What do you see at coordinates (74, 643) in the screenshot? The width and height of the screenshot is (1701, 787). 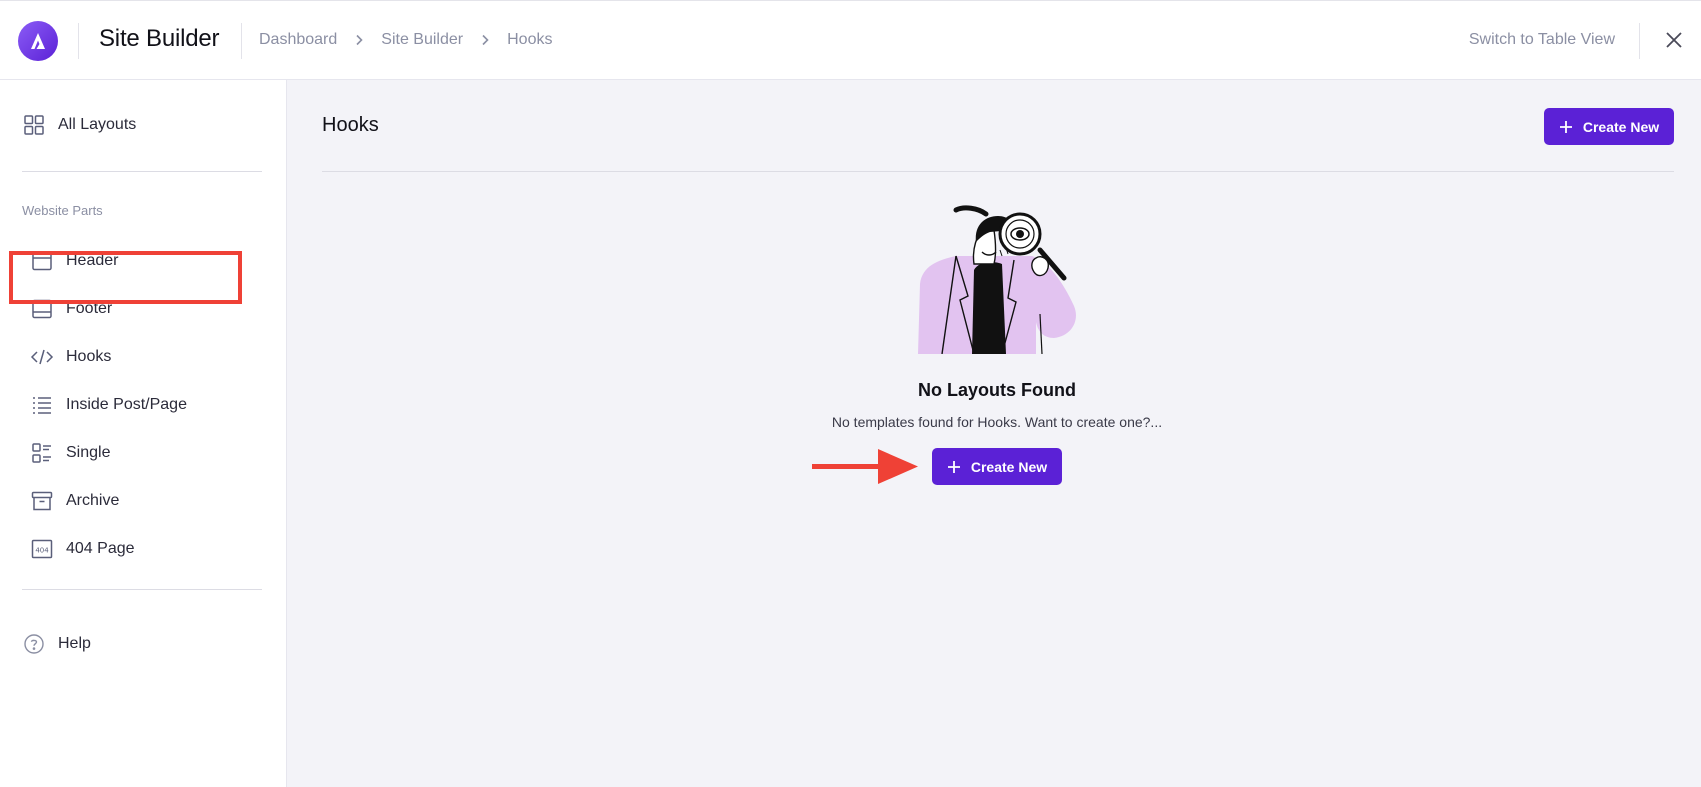 I see `sidebar-item-label: Help` at bounding box center [74, 643].